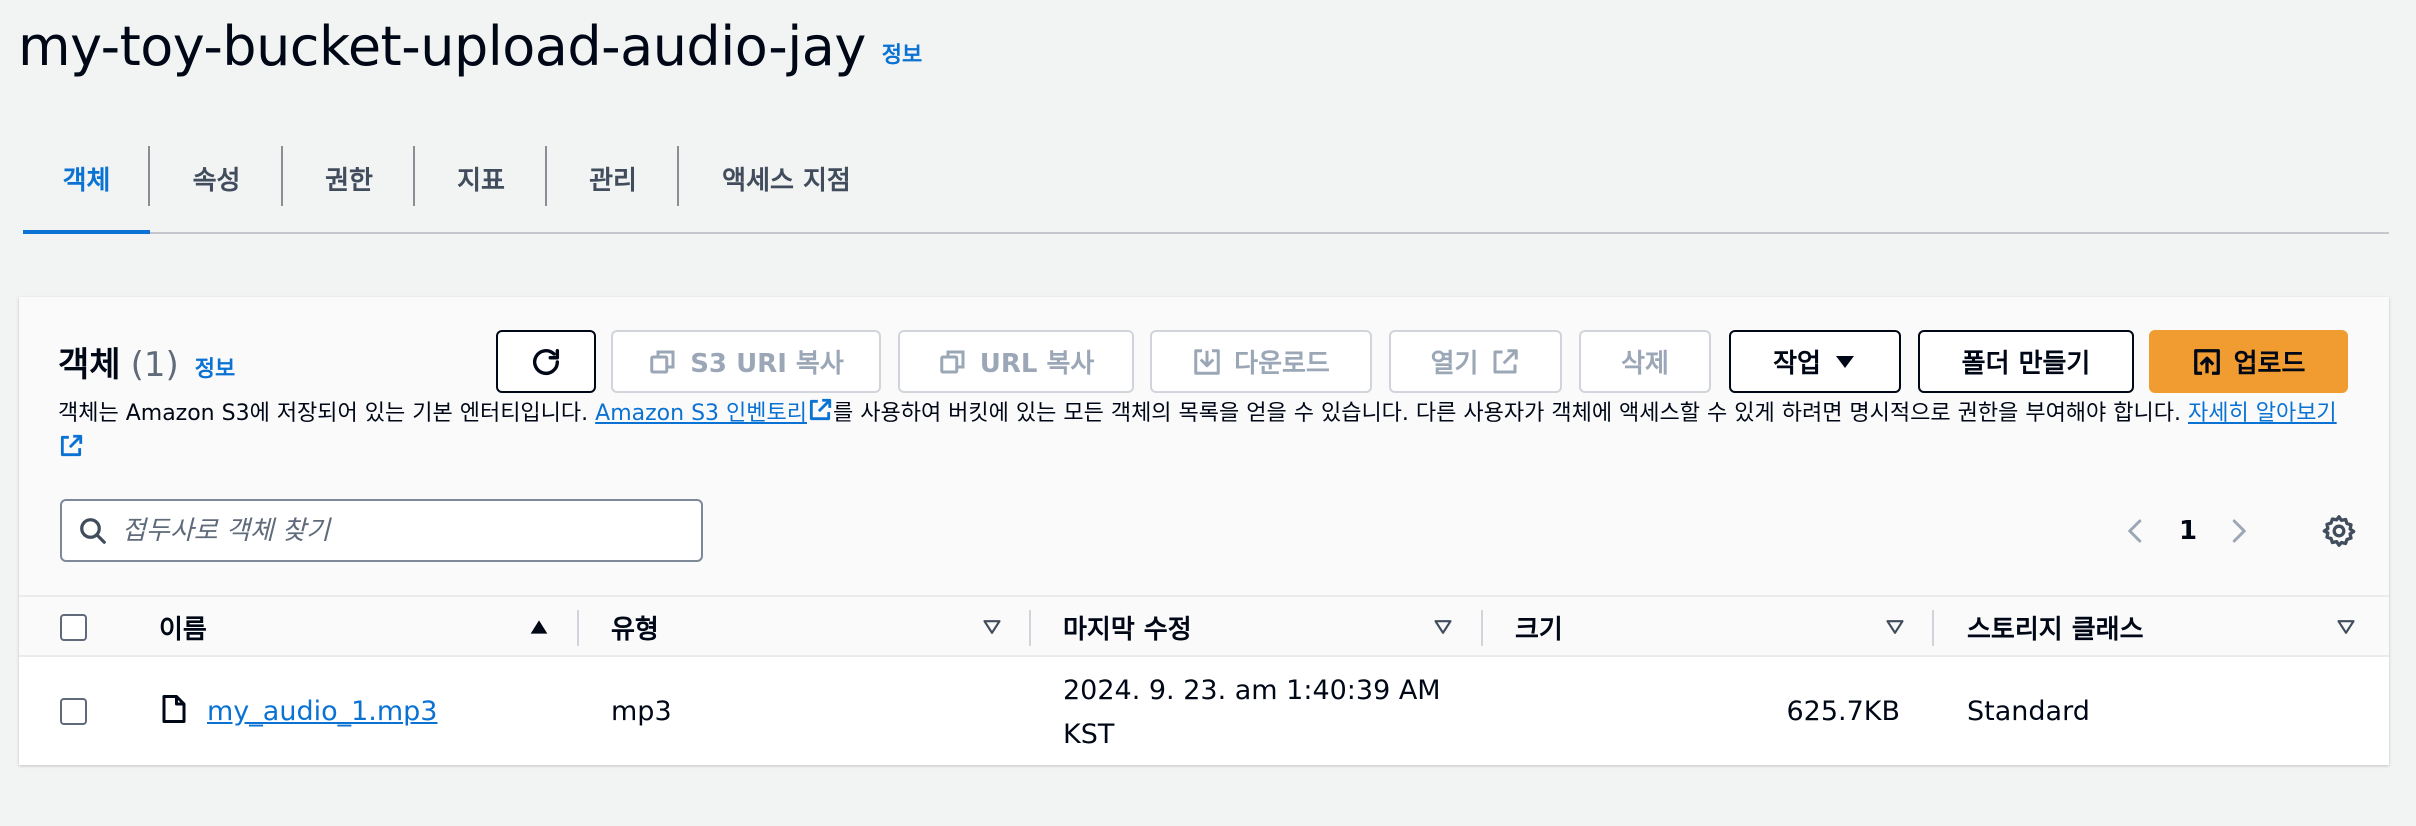 Image resolution: width=2416 pixels, height=826 pixels. Describe the element at coordinates (215, 367) in the screenshot. I see `objects-info-link: 정보` at that location.